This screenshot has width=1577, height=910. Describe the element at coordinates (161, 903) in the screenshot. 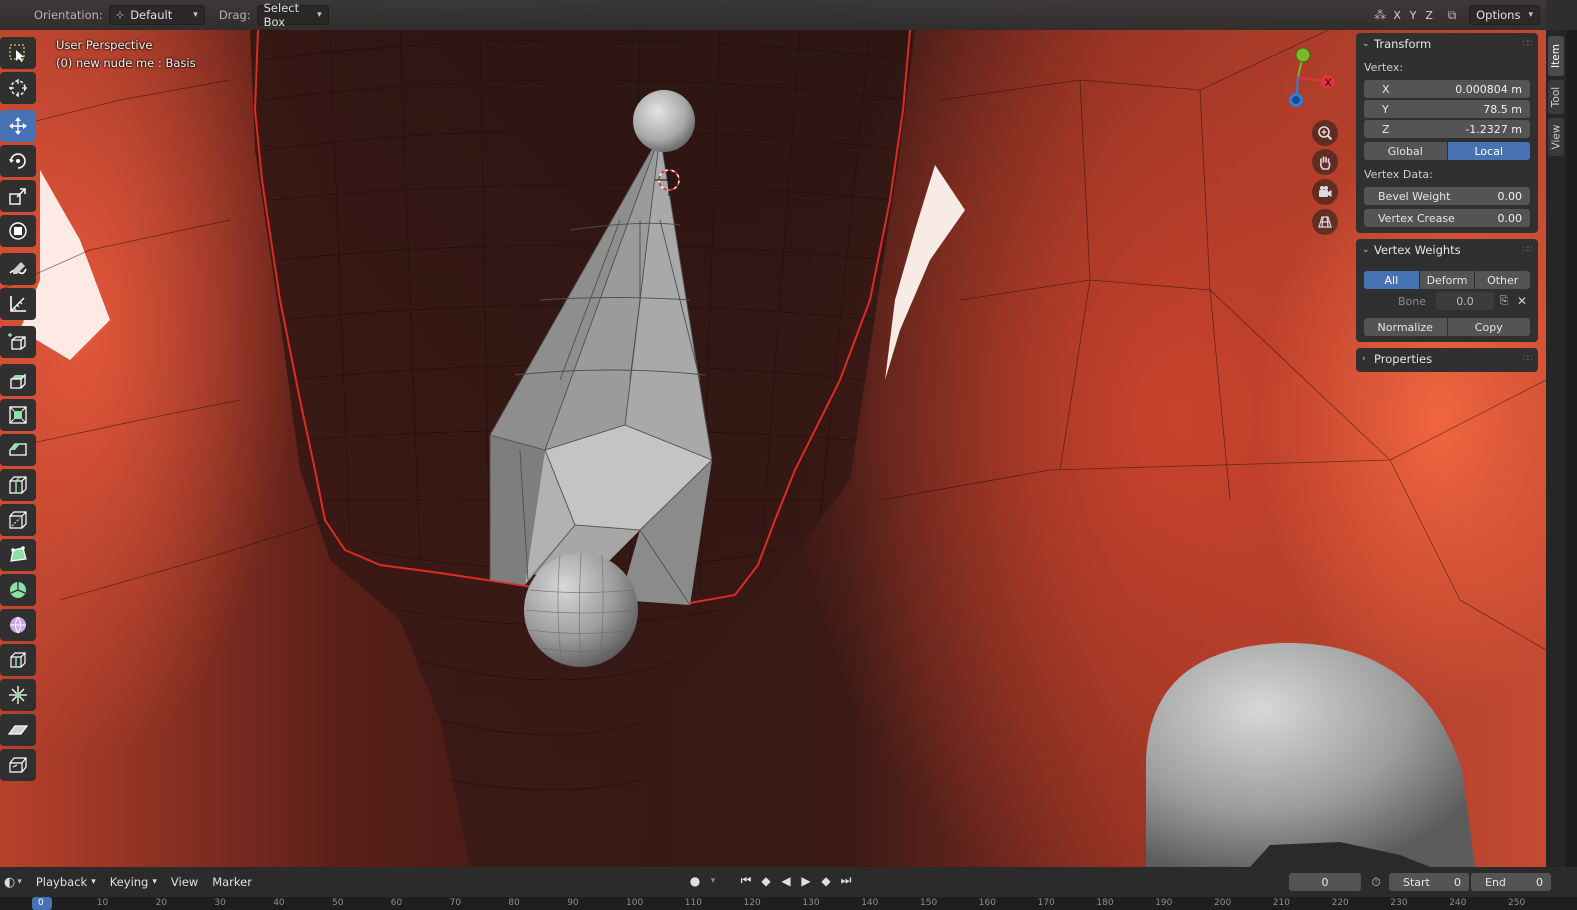

I see `ruler-tick-label: 20` at that location.